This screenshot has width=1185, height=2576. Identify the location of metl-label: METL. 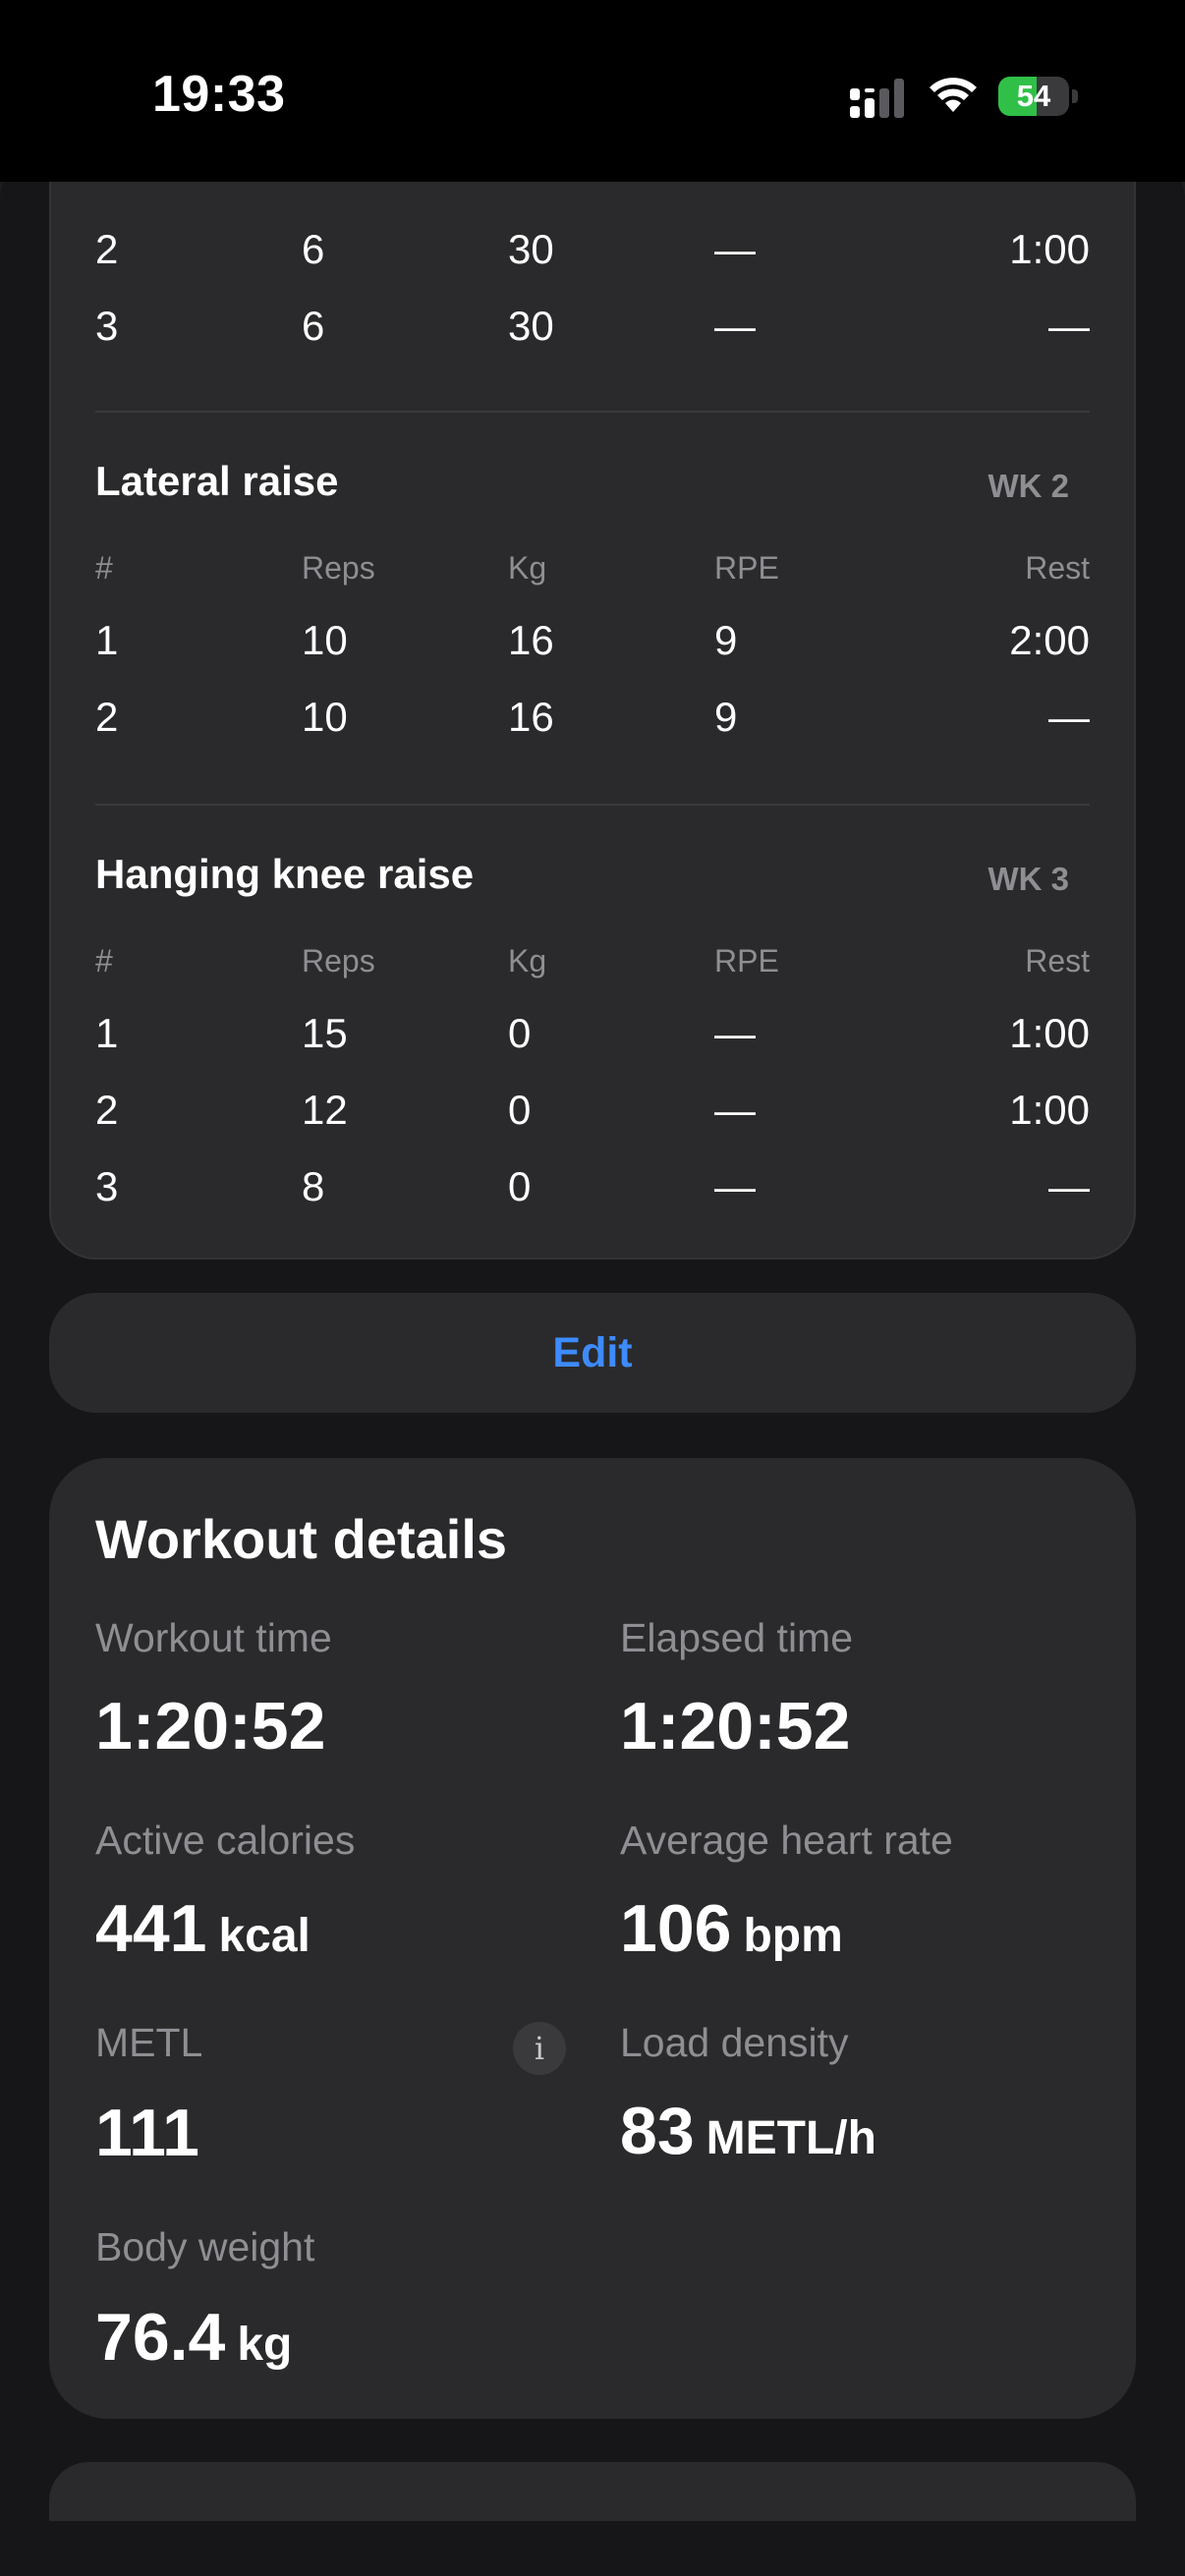
(149, 2042).